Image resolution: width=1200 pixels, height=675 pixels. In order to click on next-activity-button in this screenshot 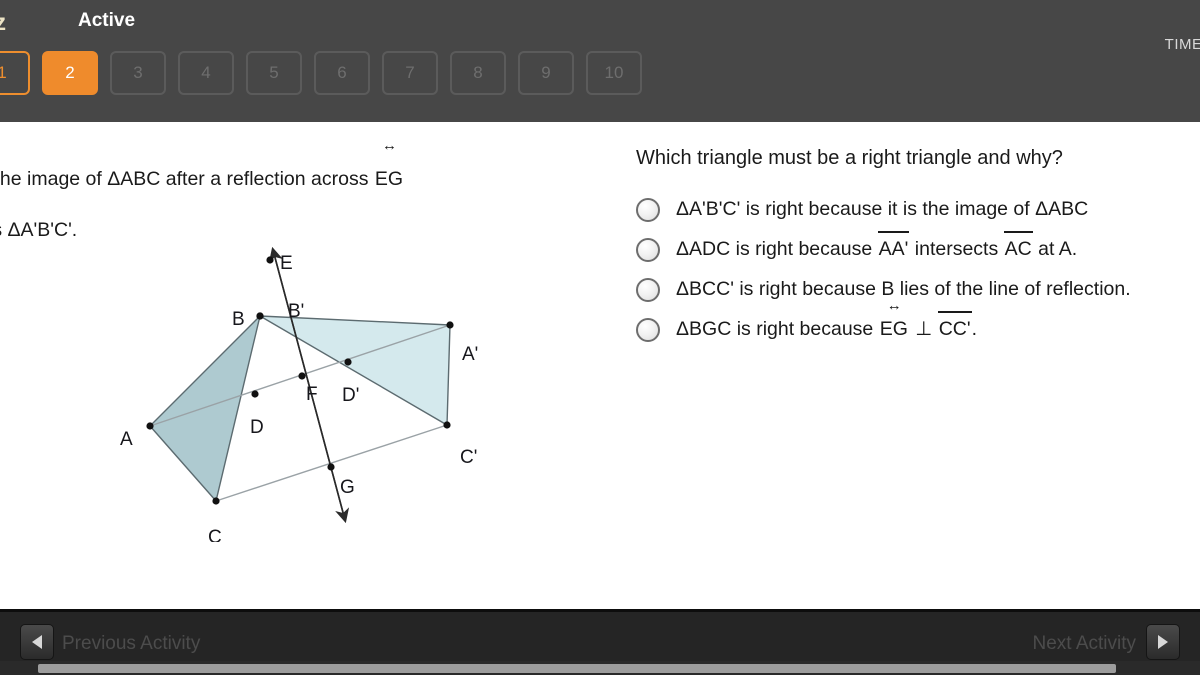, I will do `click(1163, 642)`.